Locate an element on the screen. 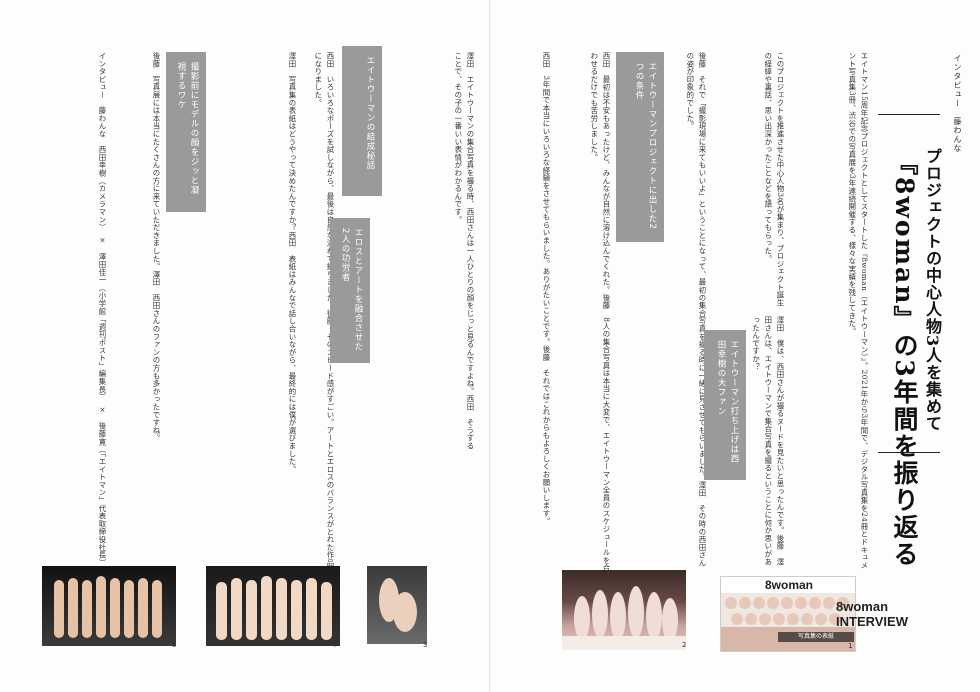 This screenshot has height=692, width=980. photo-5-illustration is located at coordinates (108, 607).